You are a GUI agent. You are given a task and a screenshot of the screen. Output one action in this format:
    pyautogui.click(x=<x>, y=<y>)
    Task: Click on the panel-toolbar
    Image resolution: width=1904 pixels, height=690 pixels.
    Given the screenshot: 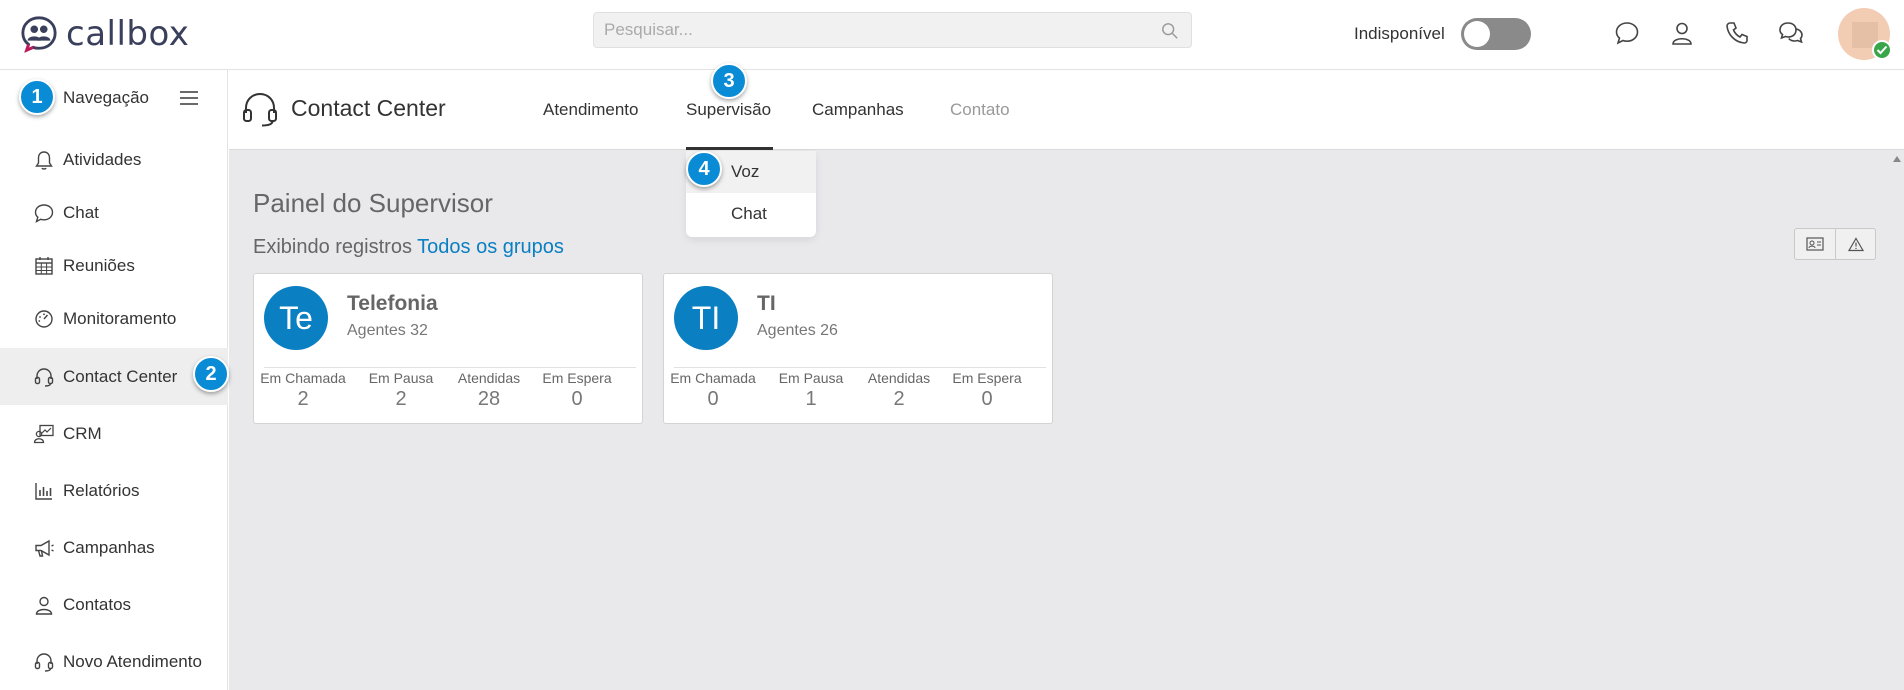 What is the action you would take?
    pyautogui.click(x=1835, y=244)
    